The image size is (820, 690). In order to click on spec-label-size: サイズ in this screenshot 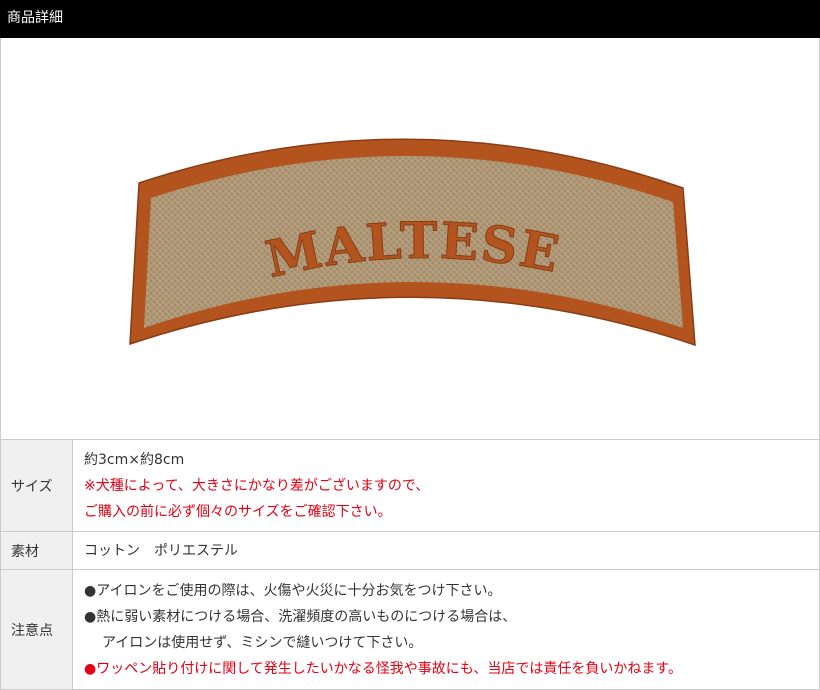, I will do `click(36, 485)`.